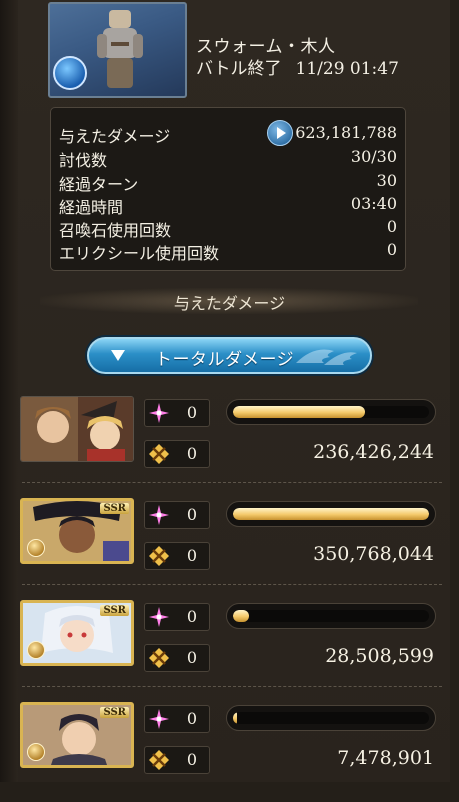 The image size is (459, 802). What do you see at coordinates (70, 73) in the screenshot?
I see `water-element-icon` at bounding box center [70, 73].